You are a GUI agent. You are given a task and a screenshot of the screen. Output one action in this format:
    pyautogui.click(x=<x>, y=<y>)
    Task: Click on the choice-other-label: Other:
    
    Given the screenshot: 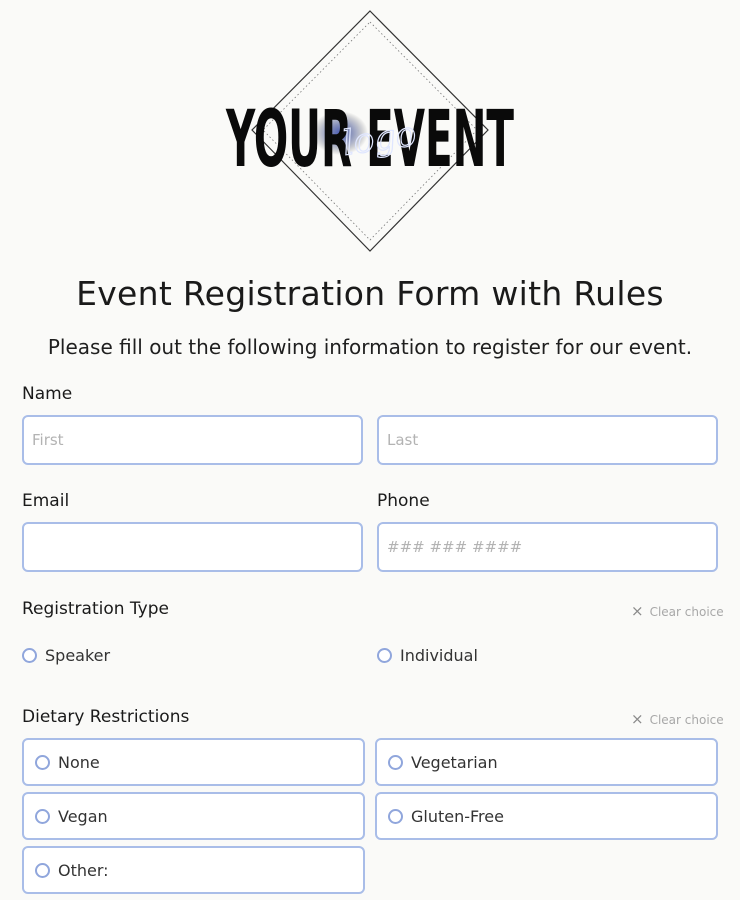 What is the action you would take?
    pyautogui.click(x=83, y=870)
    